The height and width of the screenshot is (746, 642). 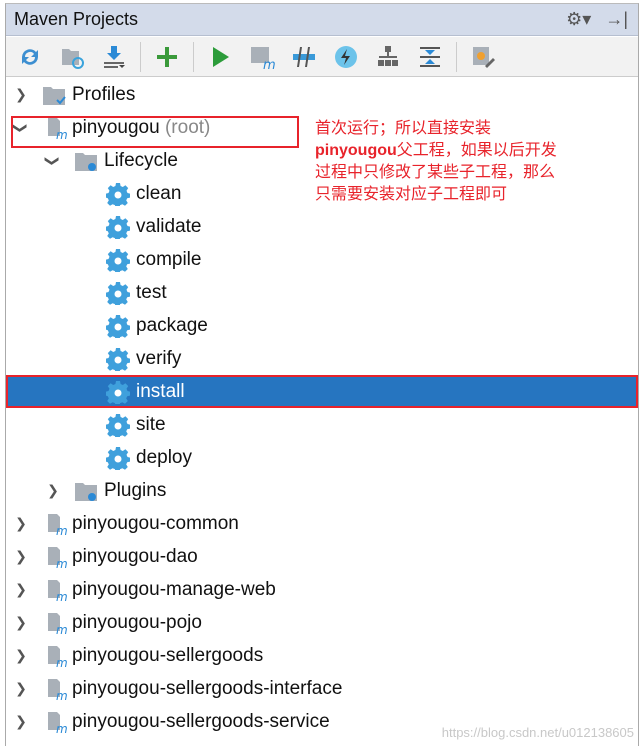 What do you see at coordinates (435, 172) in the screenshot?
I see `annotation-line: 过程中只修改了某些子工程，那么` at bounding box center [435, 172].